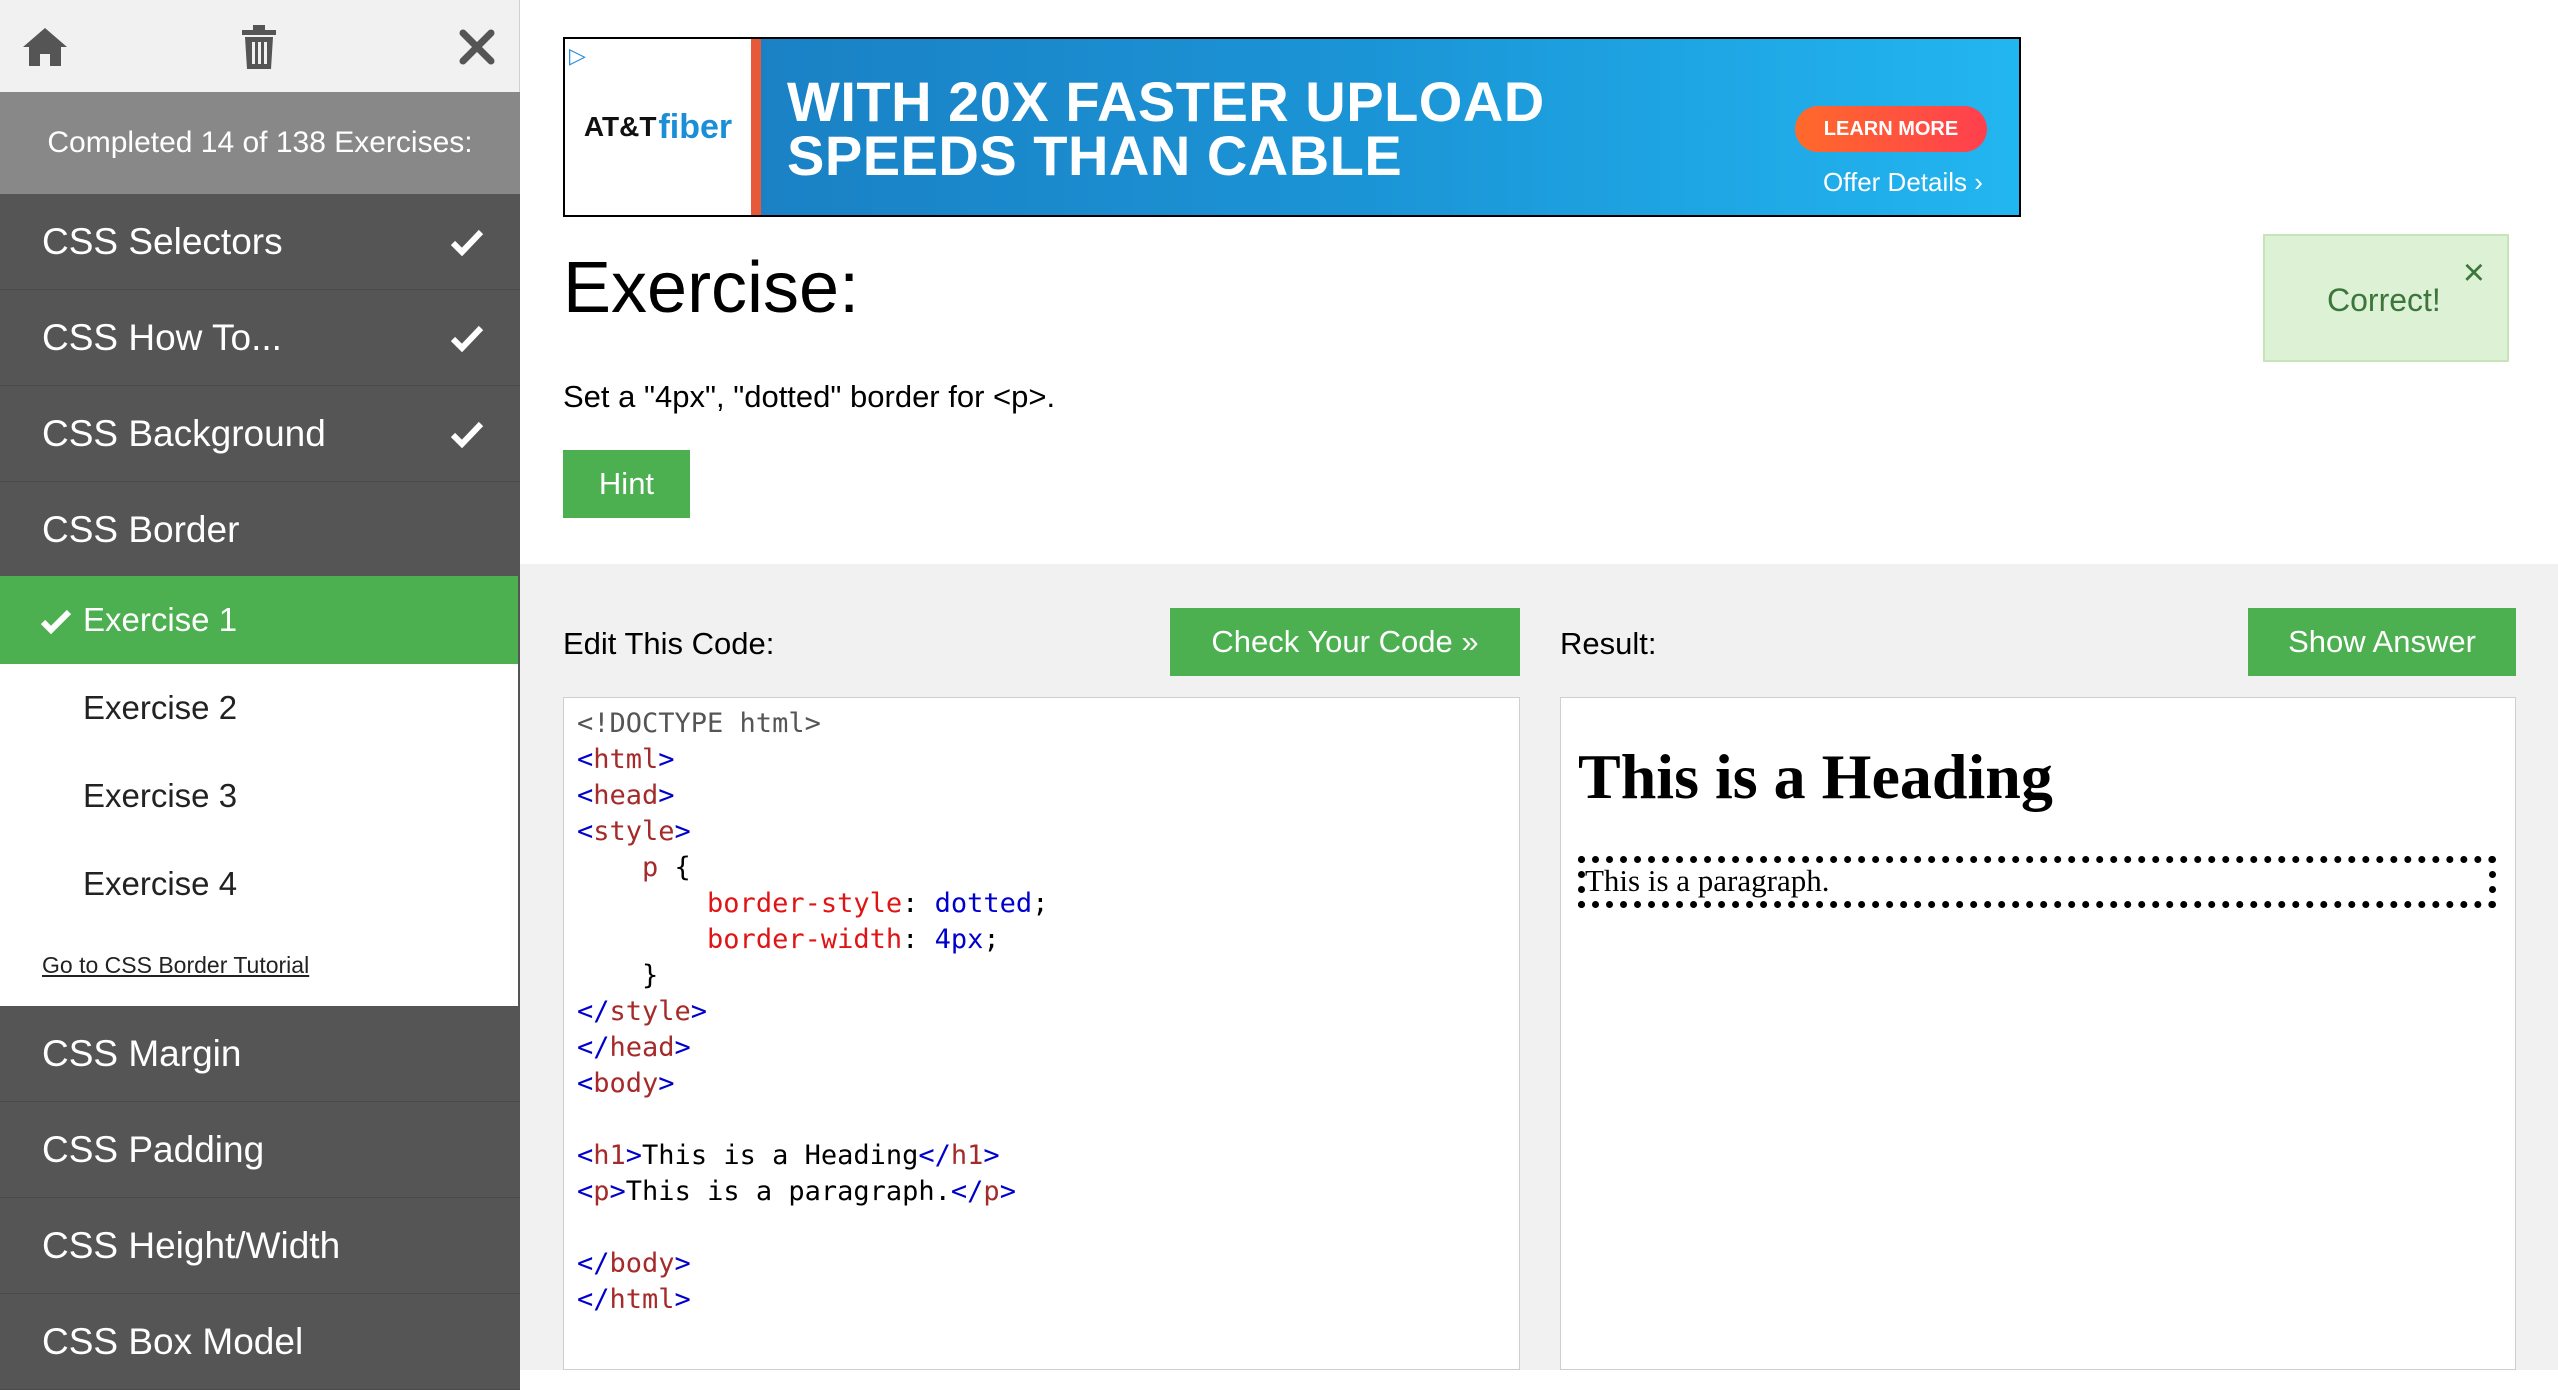 Image resolution: width=2558 pixels, height=1390 pixels. What do you see at coordinates (160, 883) in the screenshot?
I see `exercise-label: Exercise 4` at bounding box center [160, 883].